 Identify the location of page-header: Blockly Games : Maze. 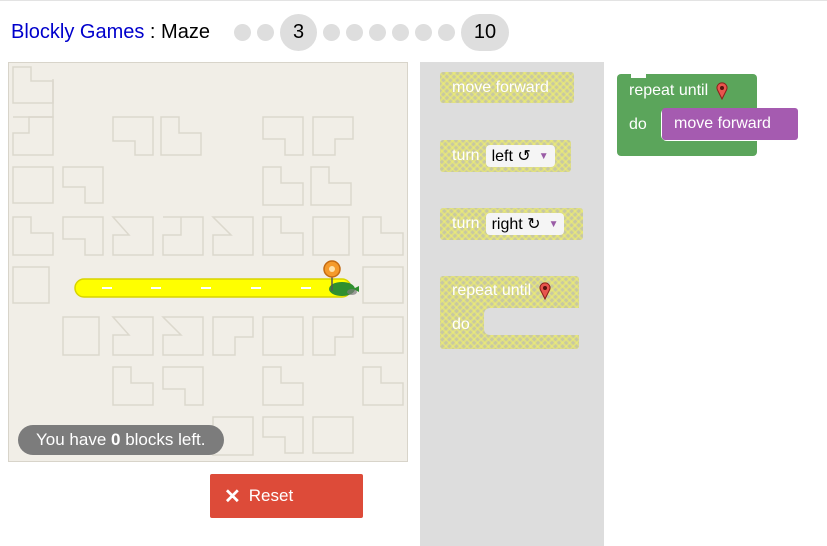
(110, 32).